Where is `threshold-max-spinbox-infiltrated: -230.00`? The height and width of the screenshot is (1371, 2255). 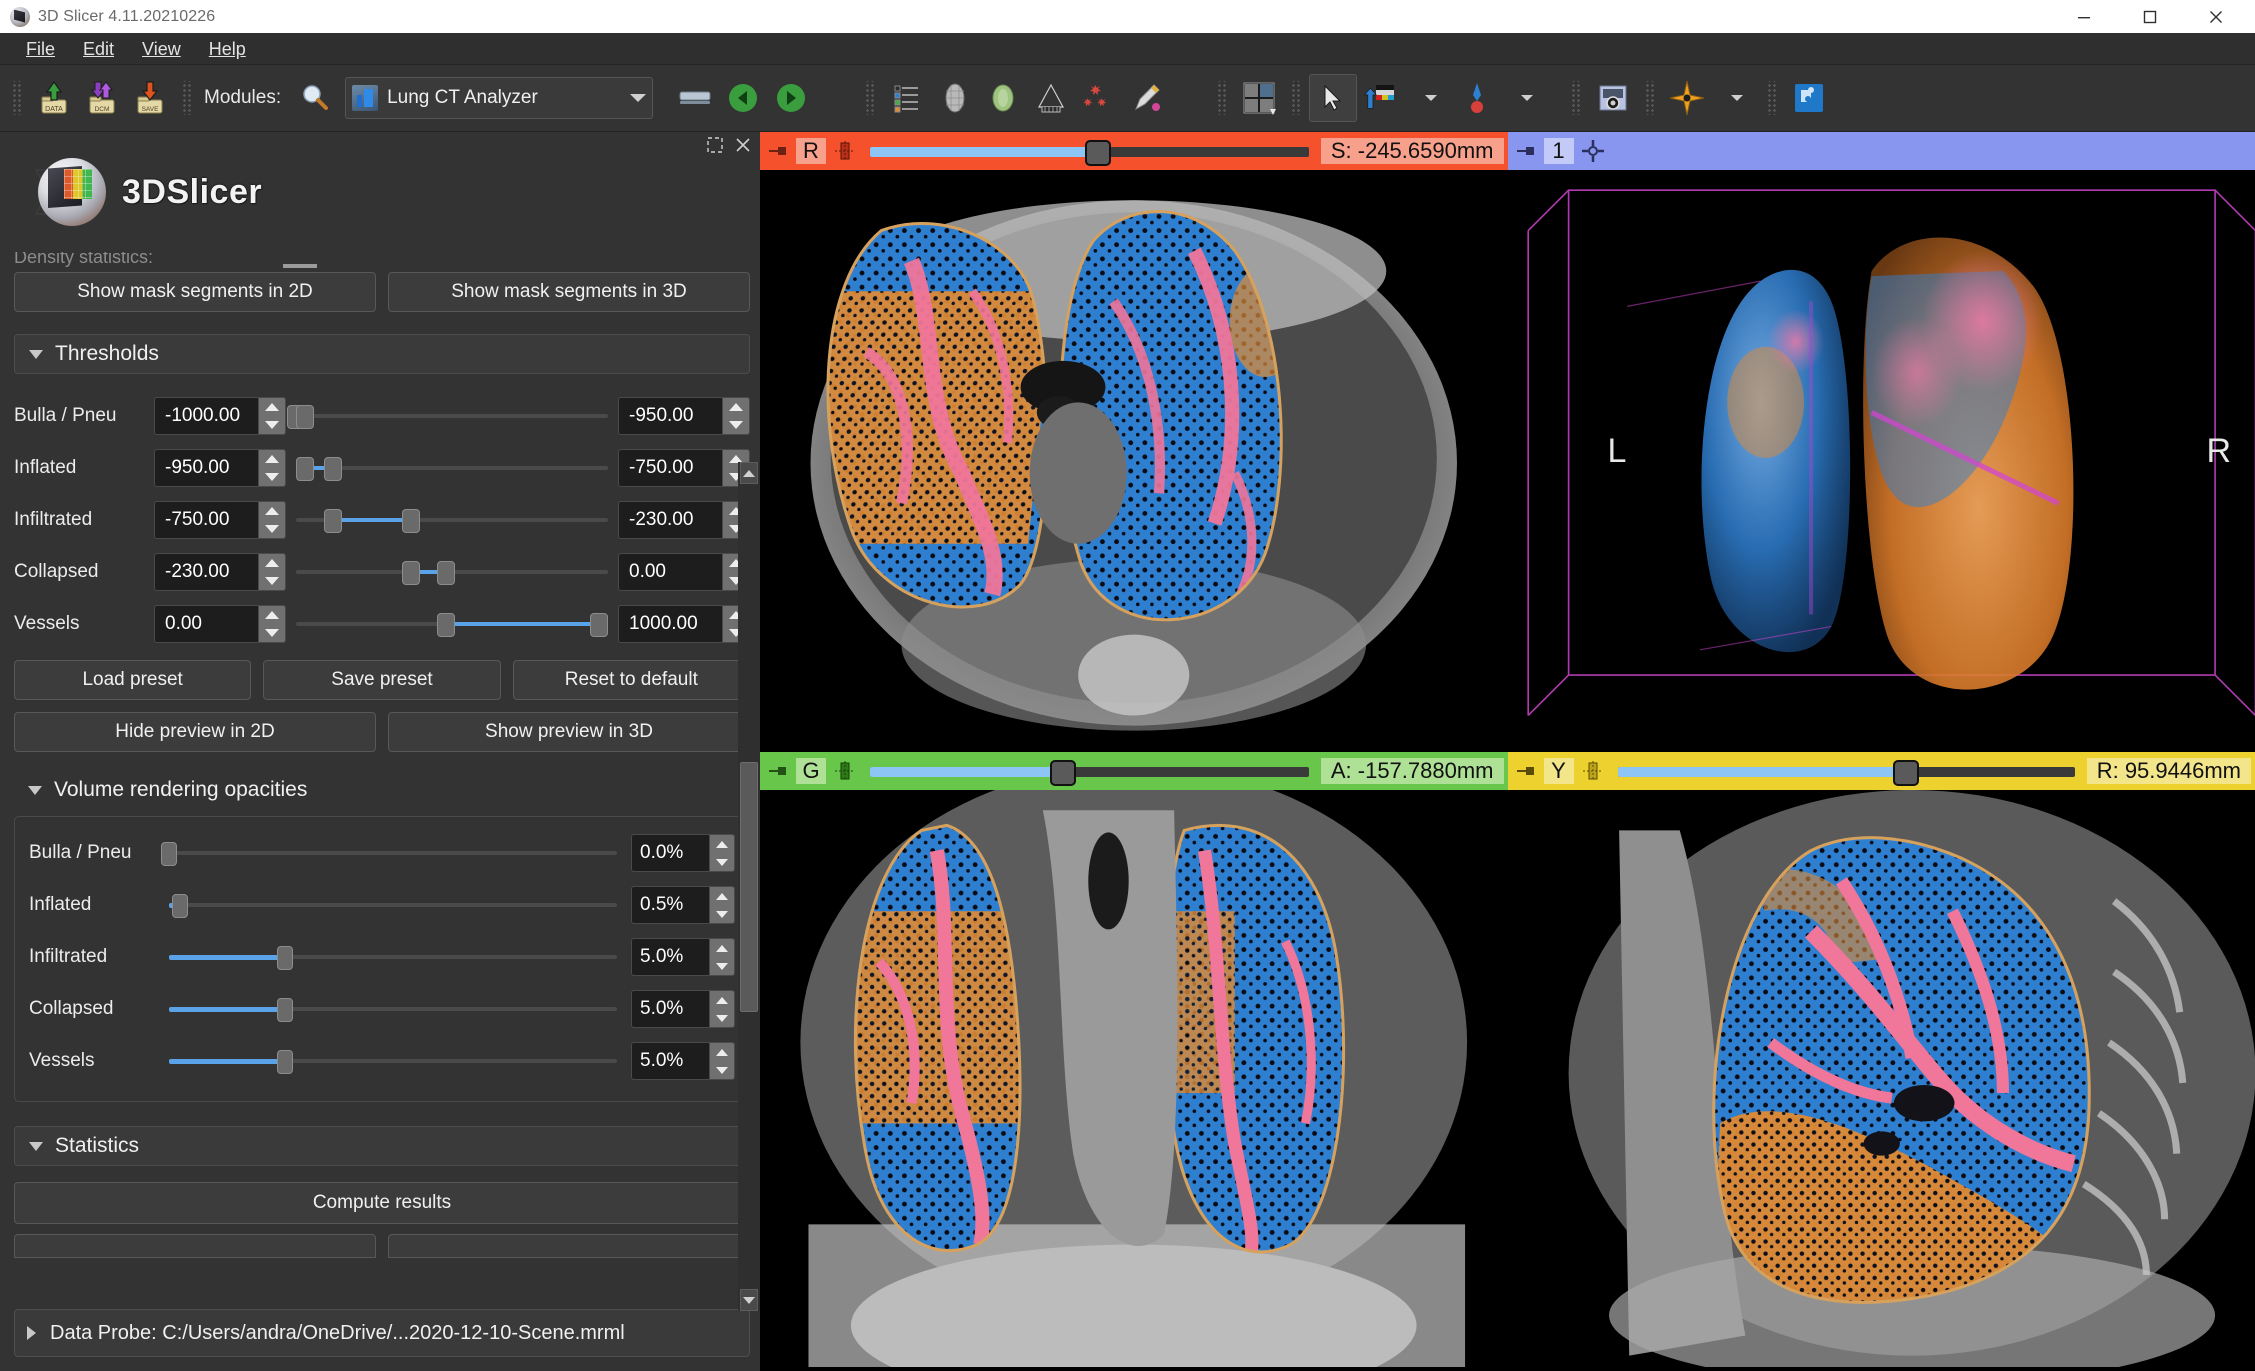 threshold-max-spinbox-infiltrated: -230.00 is located at coordinates (684, 520).